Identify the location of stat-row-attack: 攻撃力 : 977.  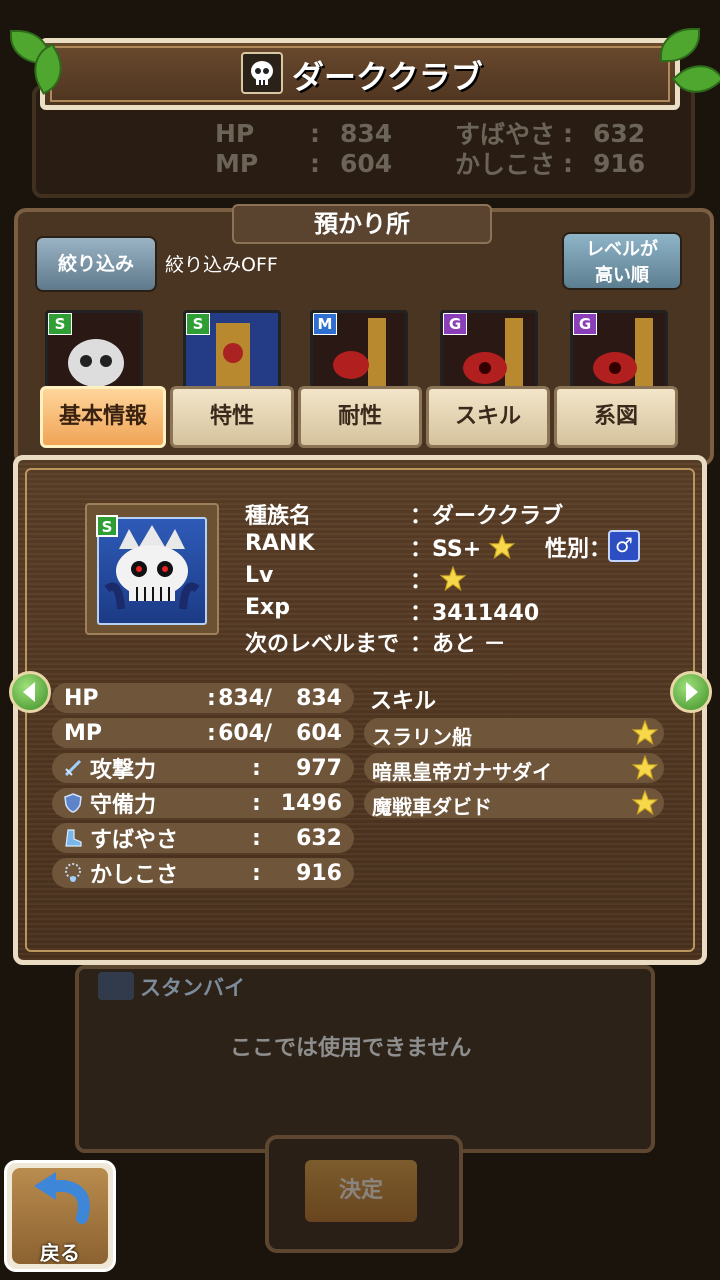
(203, 768).